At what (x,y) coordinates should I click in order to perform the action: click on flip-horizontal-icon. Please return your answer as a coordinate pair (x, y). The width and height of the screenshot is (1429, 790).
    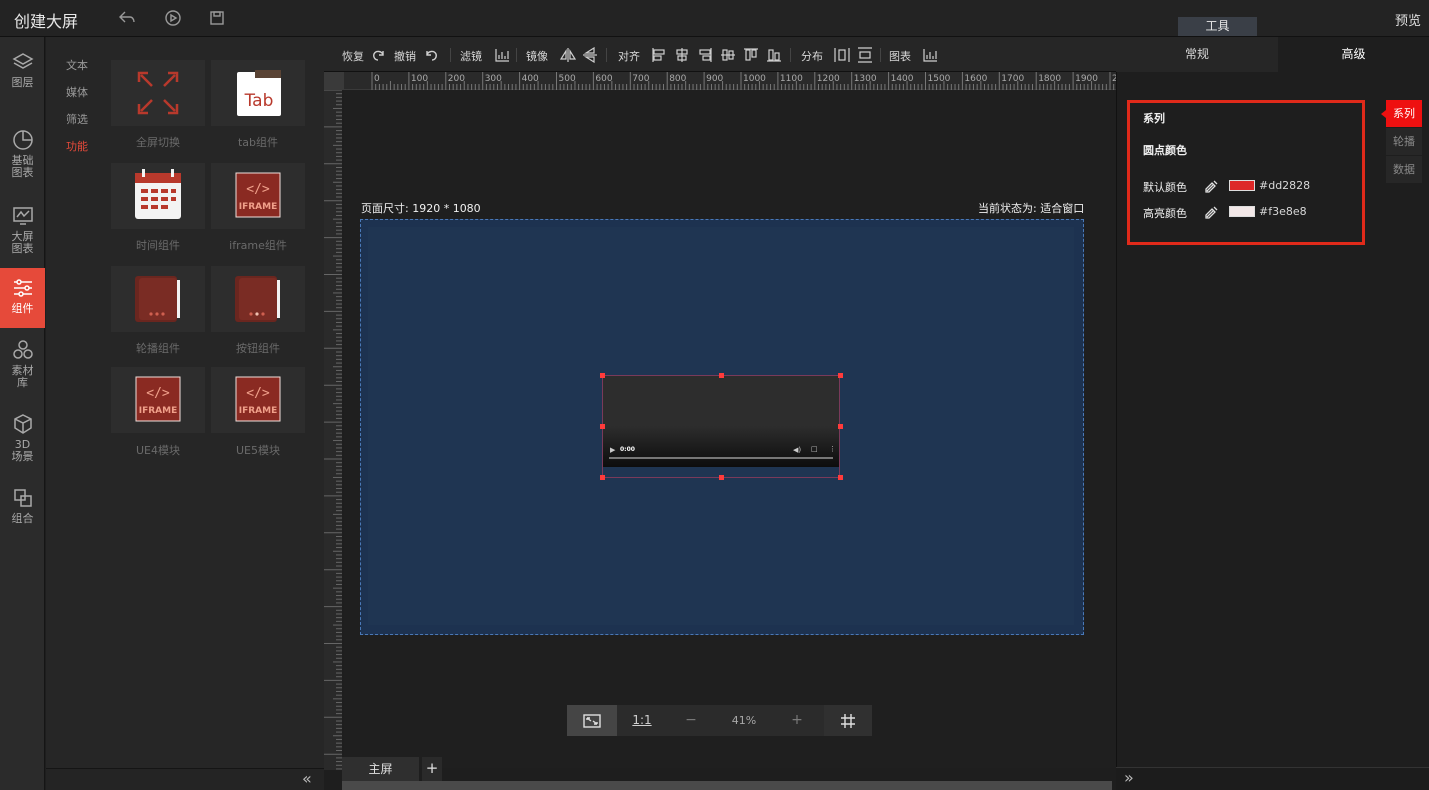
    Looking at the image, I should click on (568, 55).